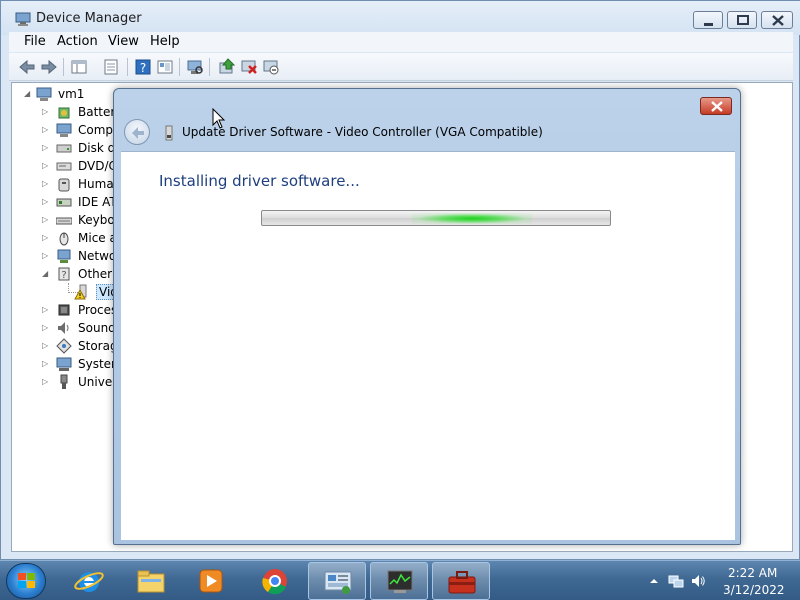 The width and height of the screenshot is (800, 600). I want to click on taskbar: 2:22 AM 3/12/2022, so click(400, 580).